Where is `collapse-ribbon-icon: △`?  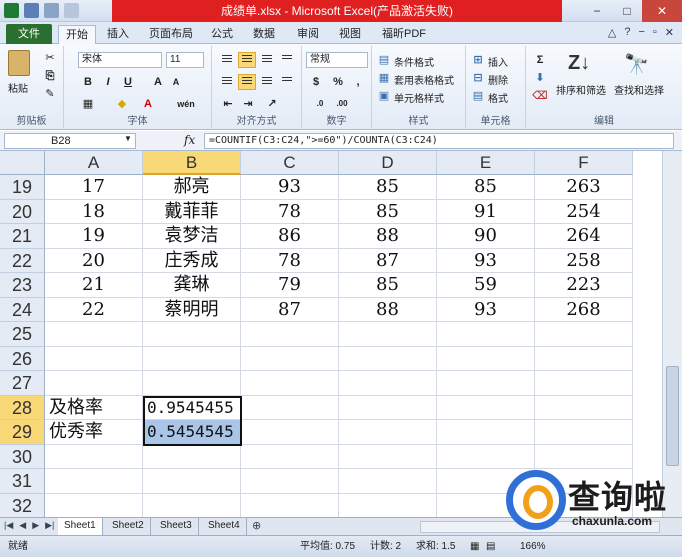
collapse-ribbon-icon: △ is located at coordinates (612, 32).